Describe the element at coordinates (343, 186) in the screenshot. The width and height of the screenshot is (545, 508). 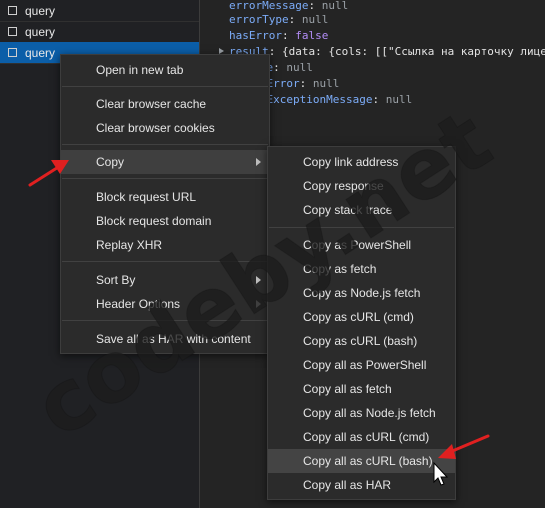
I see `menu-item-label: Copy response` at that location.